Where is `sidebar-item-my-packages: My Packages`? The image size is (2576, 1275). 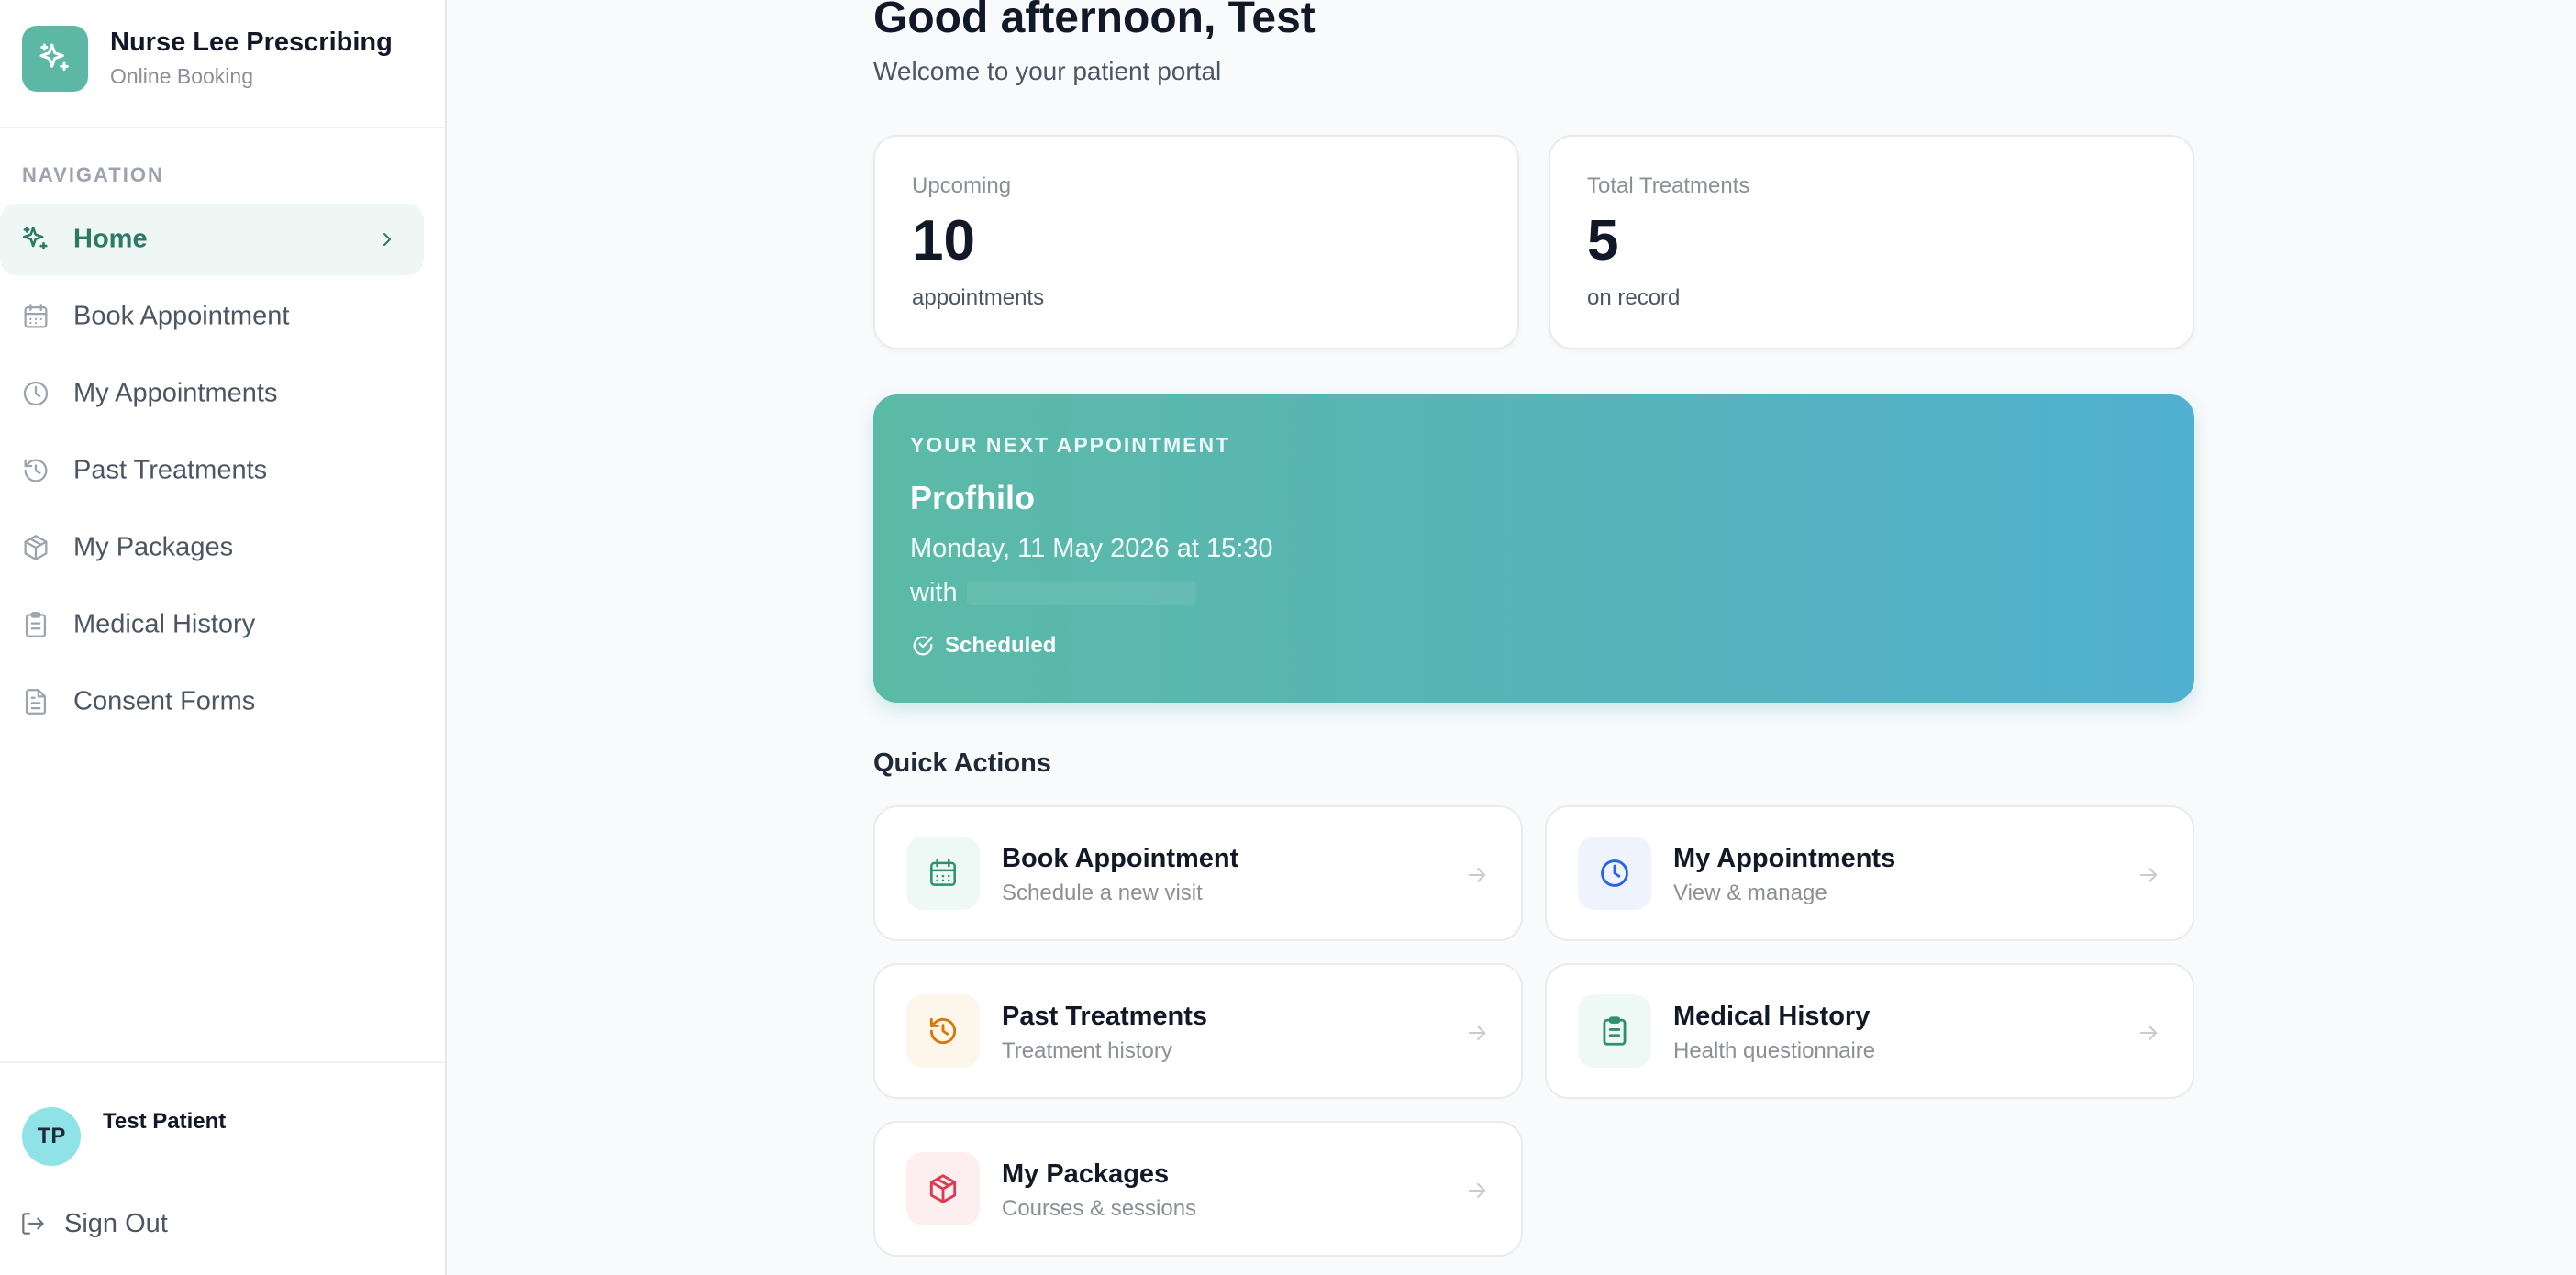
sidebar-item-my-packages: My Packages is located at coordinates (212, 547).